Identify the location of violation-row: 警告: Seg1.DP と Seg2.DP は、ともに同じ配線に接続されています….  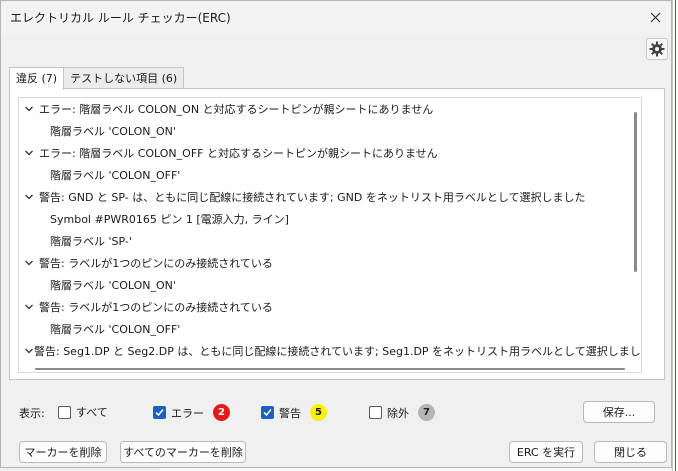
(330, 351).